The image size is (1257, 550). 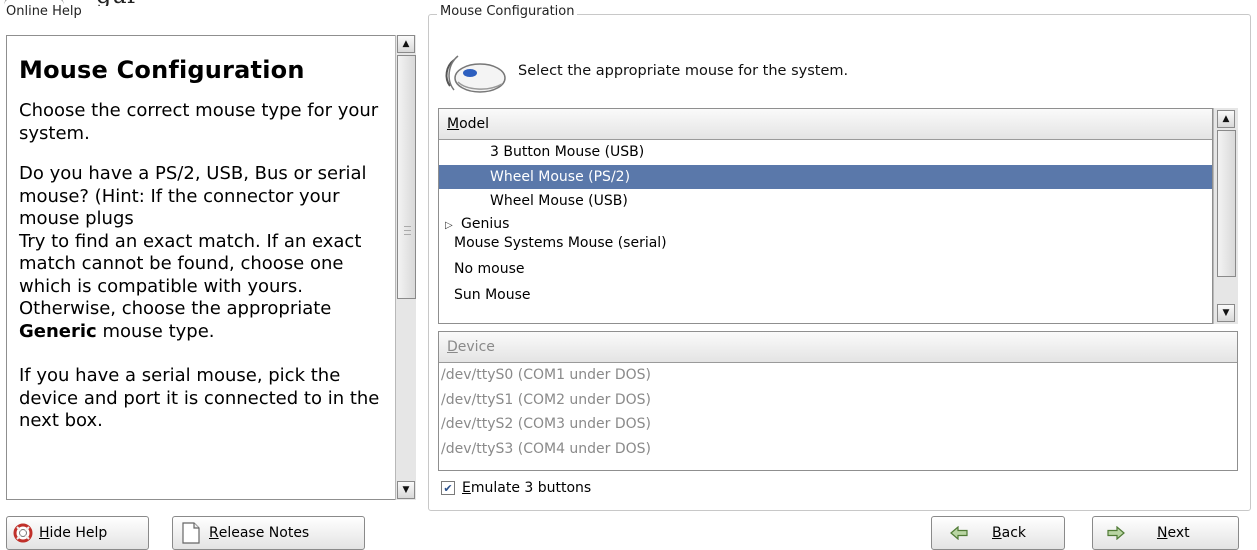 I want to click on device-row: /dev/ttyS2 (COM3 under DOS), so click(x=838, y=424).